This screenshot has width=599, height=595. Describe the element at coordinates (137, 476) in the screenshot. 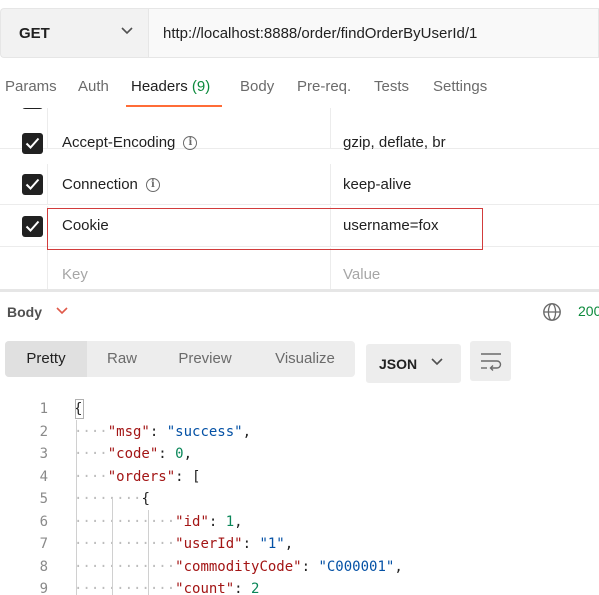

I see `code-text: ····"orders": [` at that location.